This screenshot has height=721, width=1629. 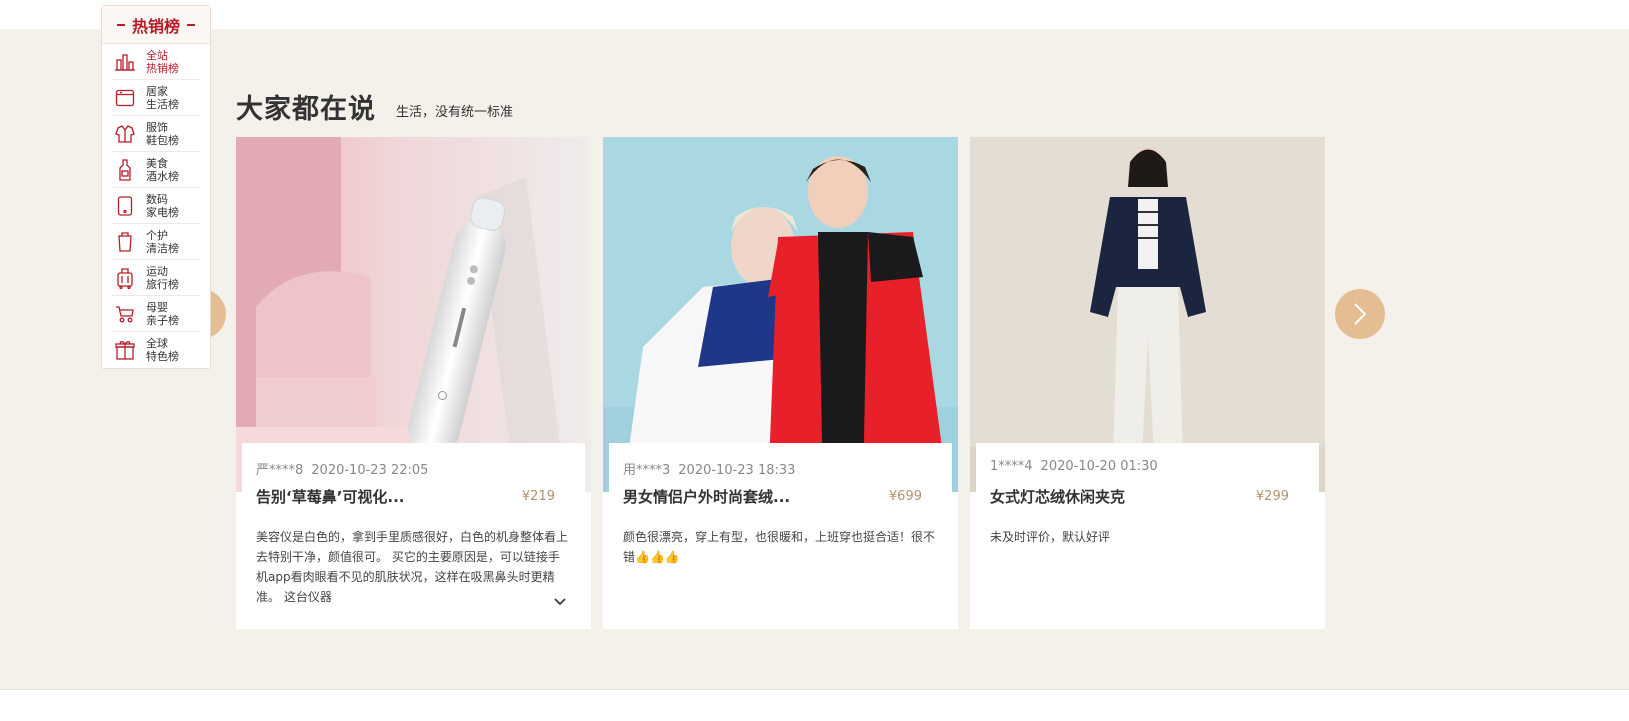 I want to click on bar-chart-icon, so click(x=125, y=62).